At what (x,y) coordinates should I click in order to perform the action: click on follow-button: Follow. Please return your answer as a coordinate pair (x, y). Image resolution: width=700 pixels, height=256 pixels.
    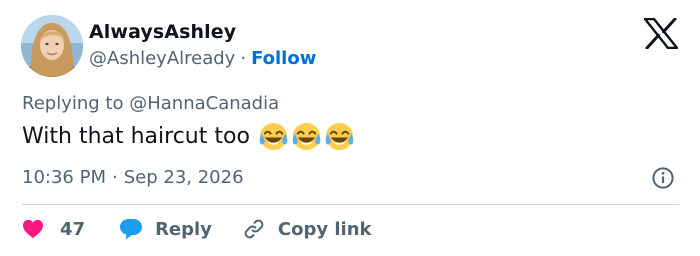
    Looking at the image, I should click on (283, 58).